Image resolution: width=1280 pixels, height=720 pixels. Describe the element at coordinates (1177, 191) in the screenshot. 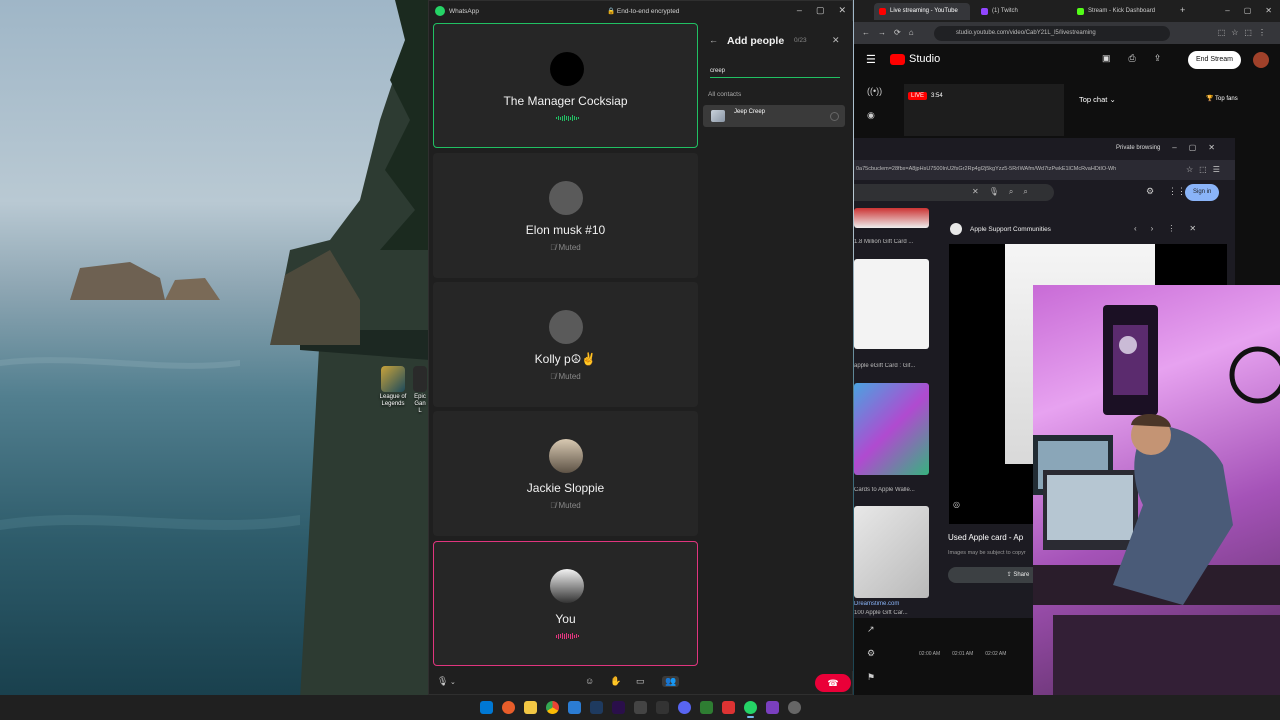

I see `apps-grid-icon: ⋮⋮` at that location.